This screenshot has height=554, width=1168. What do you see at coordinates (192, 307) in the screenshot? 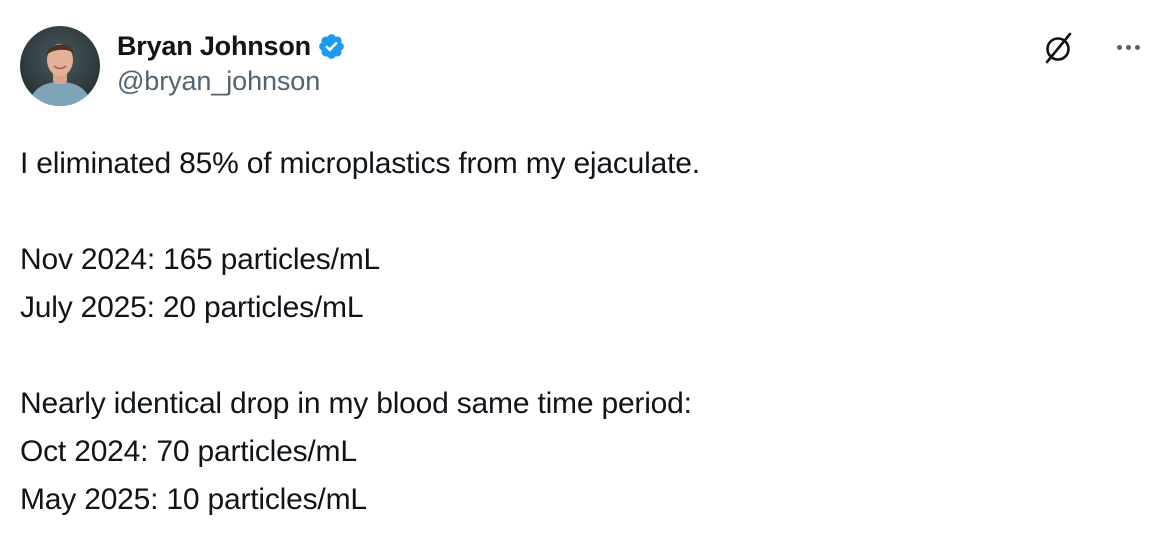
I see `tweet-line: July 2025: 20 particles/mL` at bounding box center [192, 307].